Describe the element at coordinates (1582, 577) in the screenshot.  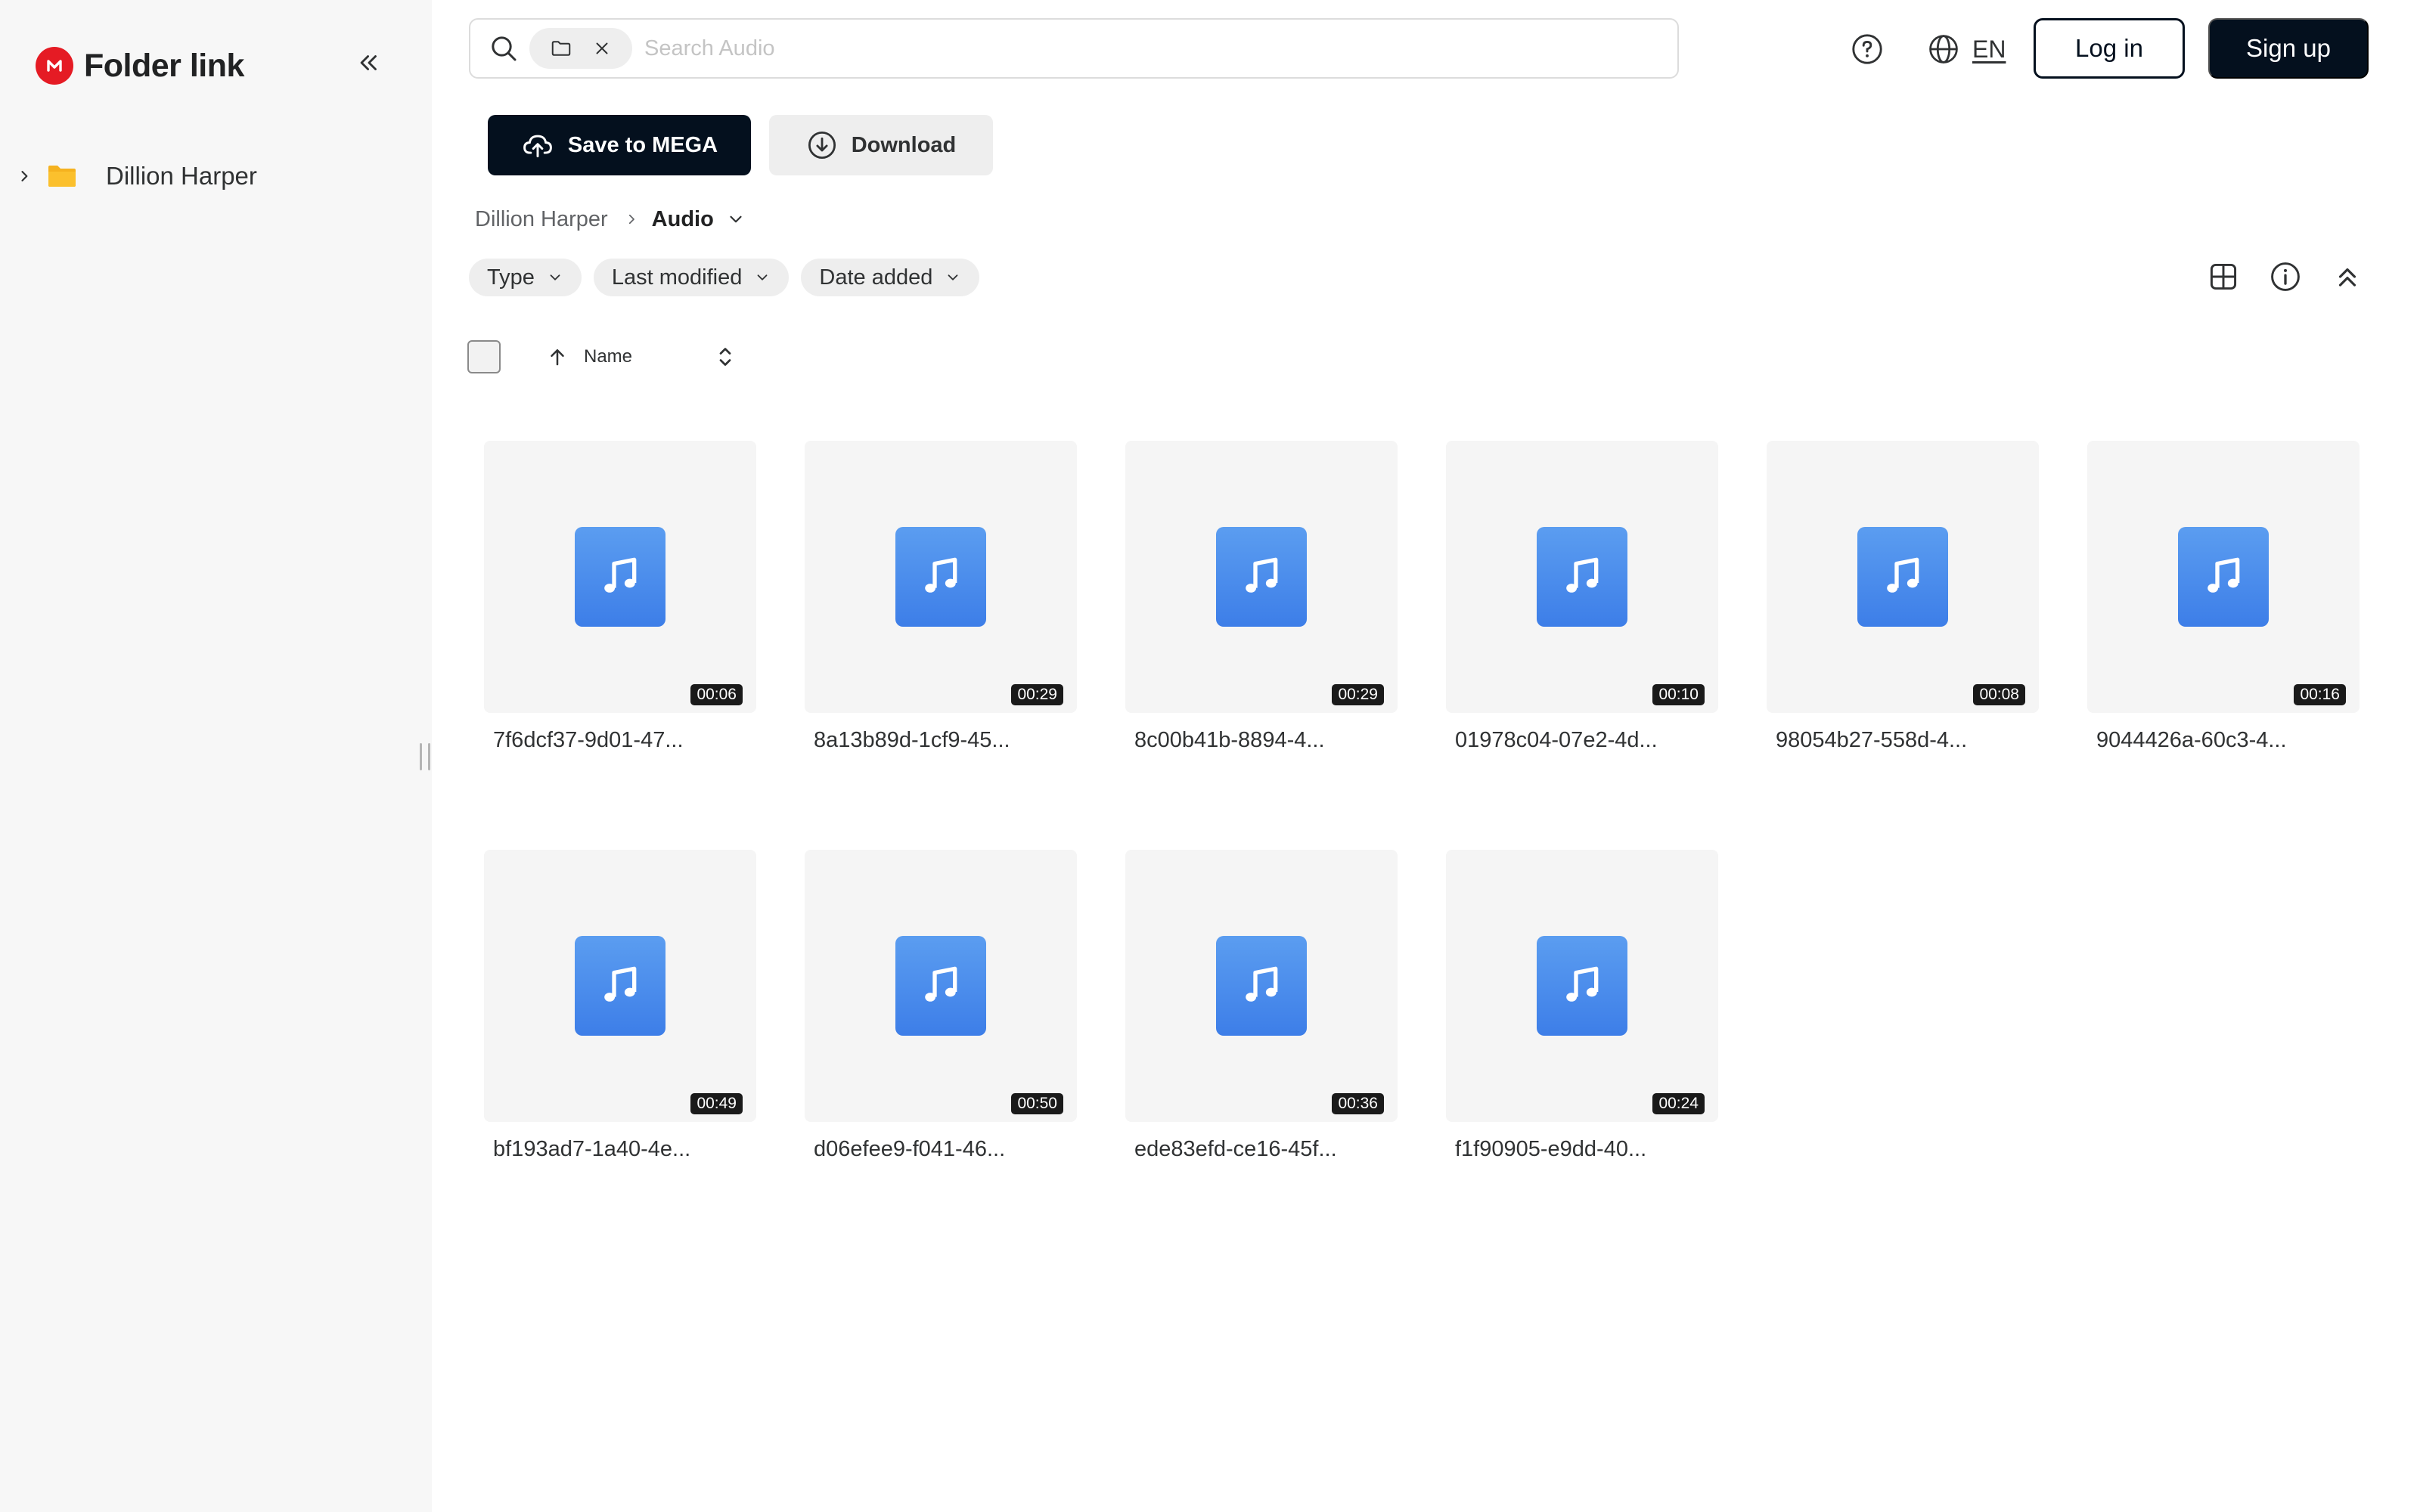
I see `file-thumbnail: 00:10` at that location.